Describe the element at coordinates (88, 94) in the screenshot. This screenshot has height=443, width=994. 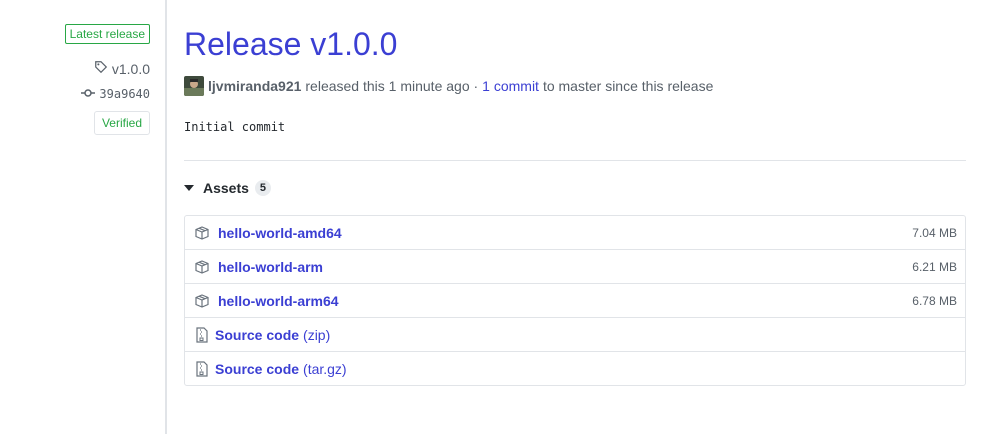
I see `git-commit-icon` at that location.